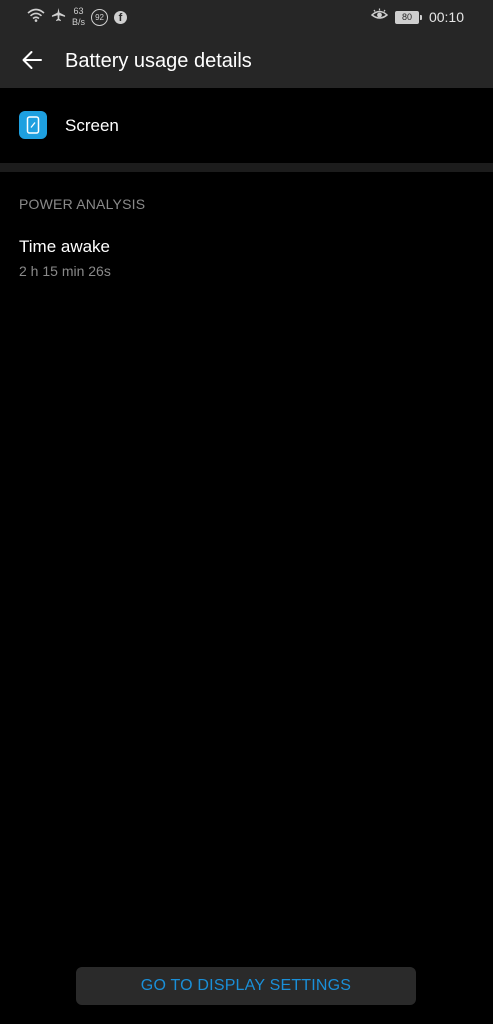 The image size is (493, 1024). I want to click on notification-count-badge: 92, so click(100, 17).